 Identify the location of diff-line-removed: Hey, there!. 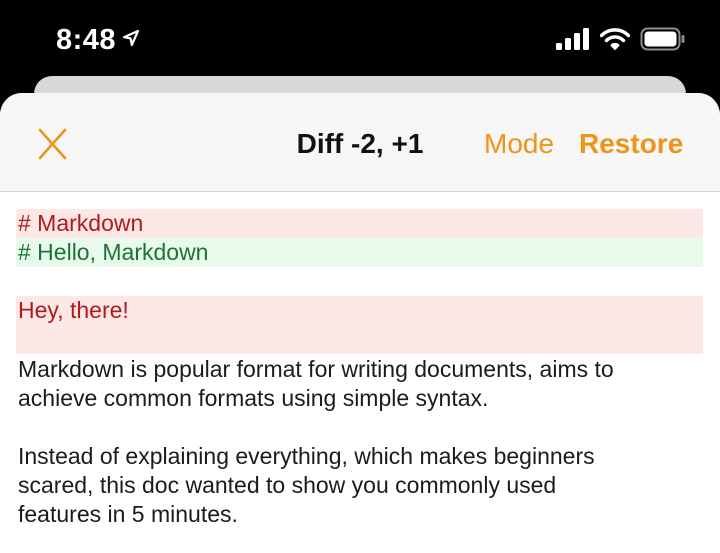
(359, 325).